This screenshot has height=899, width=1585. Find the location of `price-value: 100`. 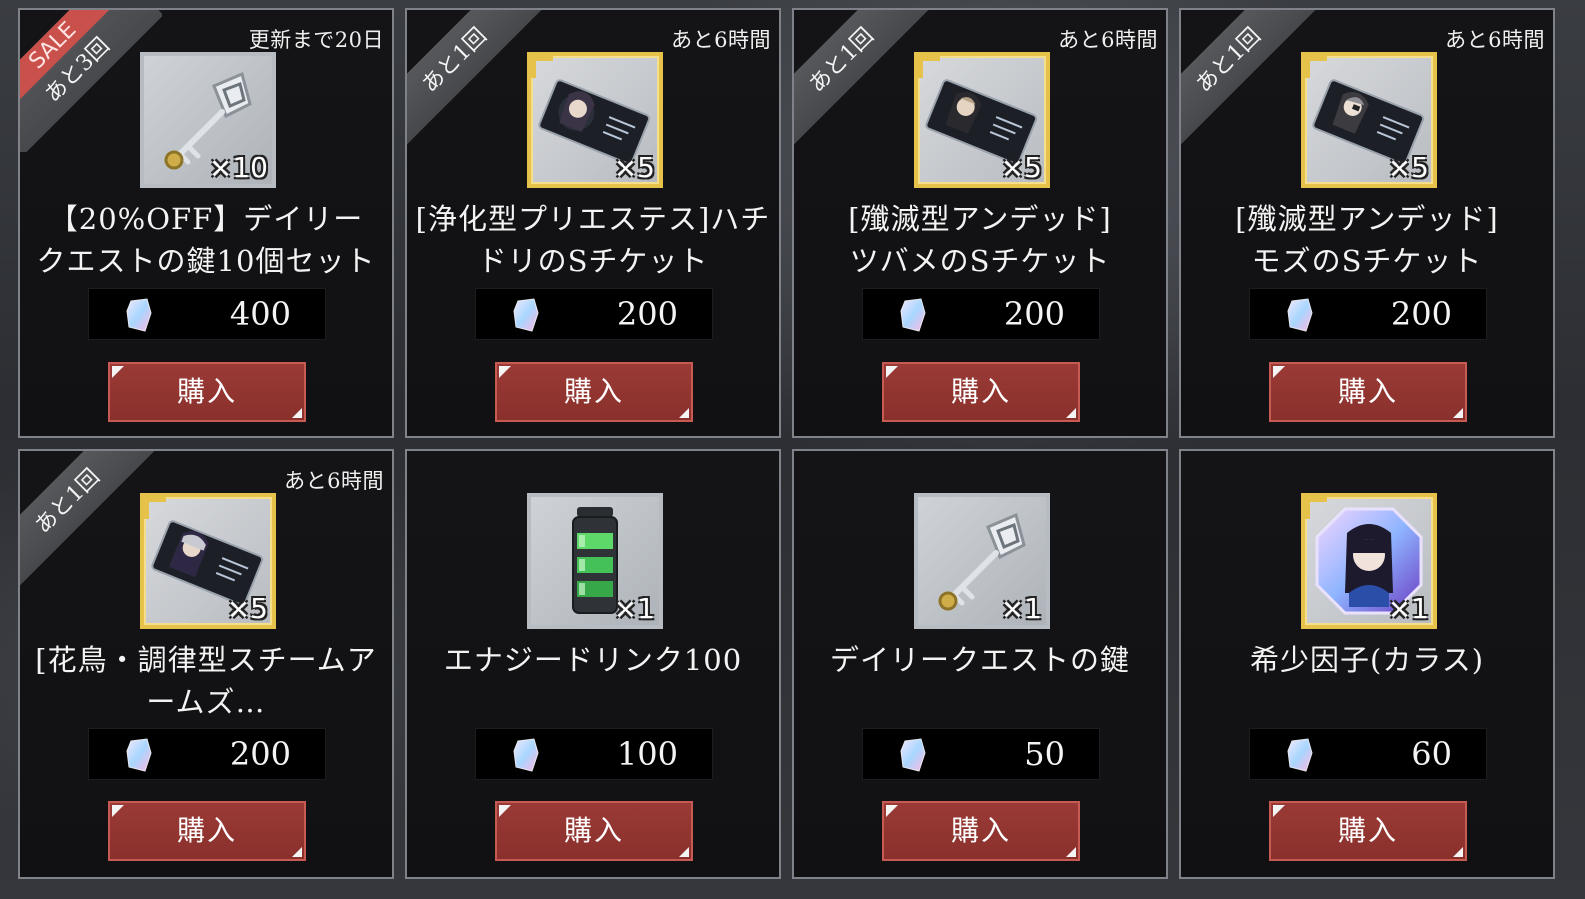

price-value: 100 is located at coordinates (647, 754).